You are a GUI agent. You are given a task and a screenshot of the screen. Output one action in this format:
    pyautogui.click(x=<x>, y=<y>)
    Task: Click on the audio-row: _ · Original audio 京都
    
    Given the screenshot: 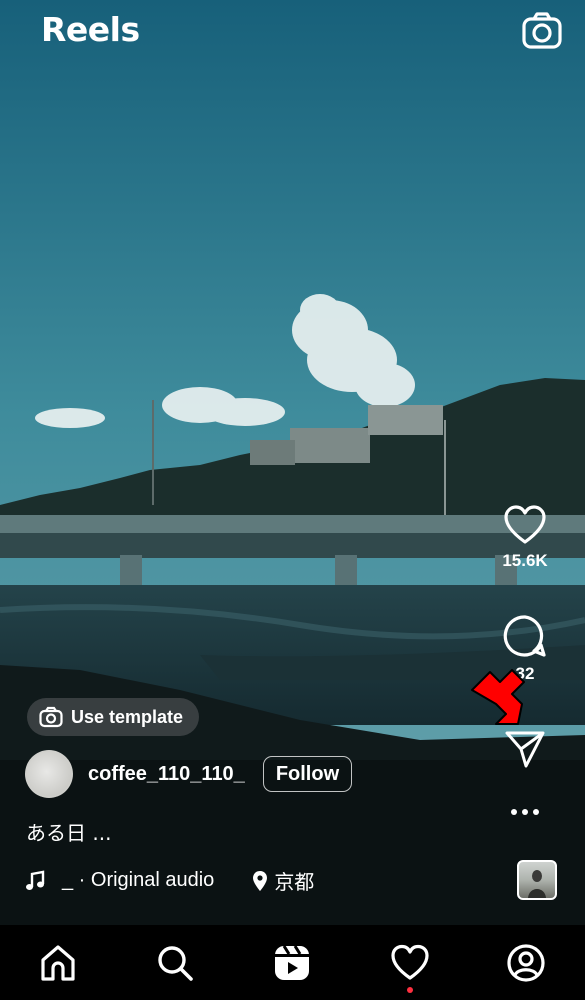 What is the action you would take?
    pyautogui.click(x=169, y=880)
    